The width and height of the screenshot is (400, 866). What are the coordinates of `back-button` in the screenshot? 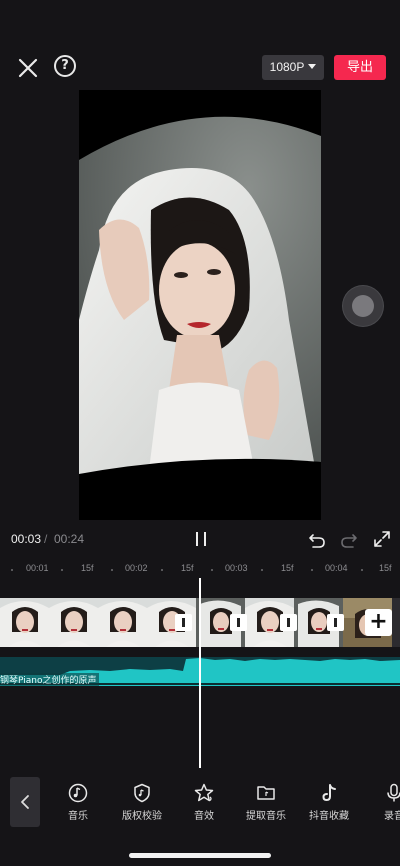 It's located at (25, 802).